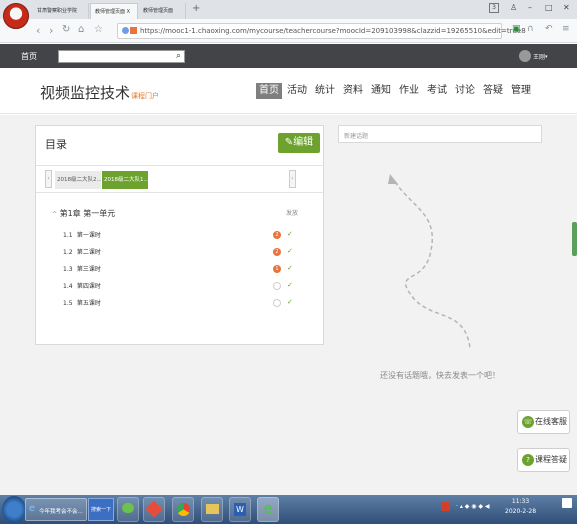  What do you see at coordinates (530, 7) in the screenshot?
I see `minimize-icon: –` at bounding box center [530, 7].